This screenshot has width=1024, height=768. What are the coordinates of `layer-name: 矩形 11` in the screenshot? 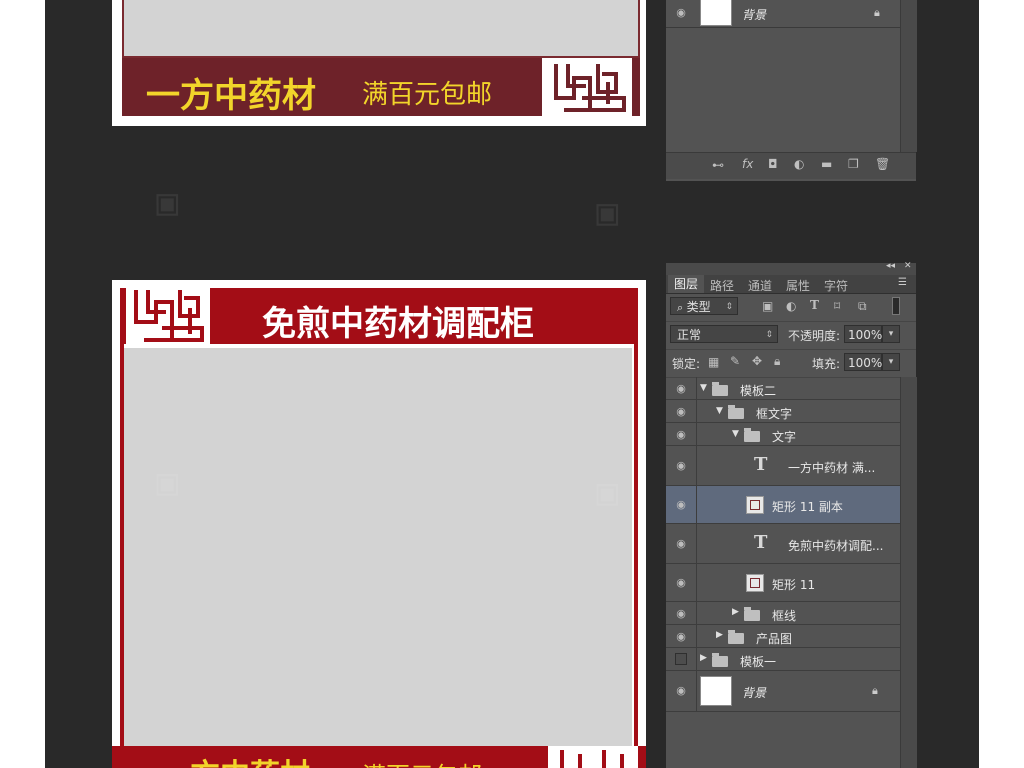 It's located at (794, 585).